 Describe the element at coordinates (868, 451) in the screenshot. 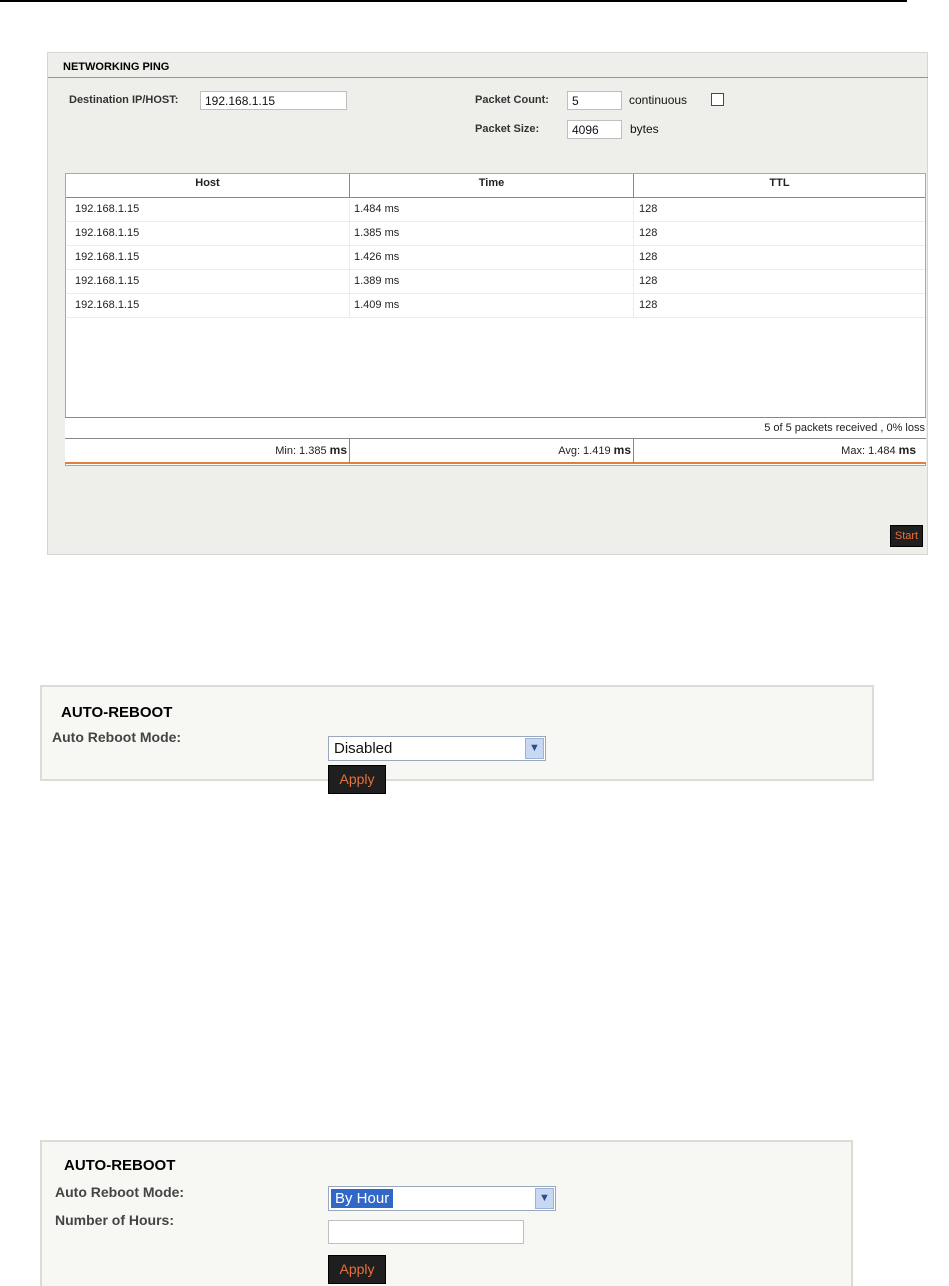

I see `max-value: Max: 1.484` at that location.